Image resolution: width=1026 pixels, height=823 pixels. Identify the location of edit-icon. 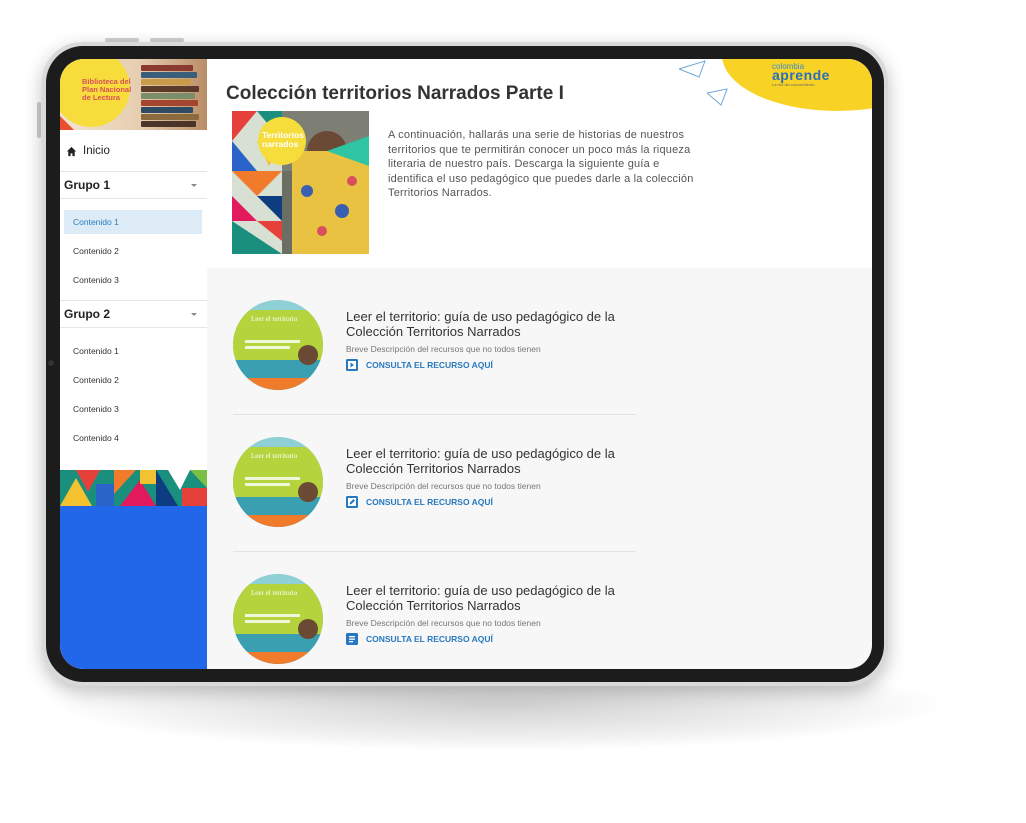
(352, 502).